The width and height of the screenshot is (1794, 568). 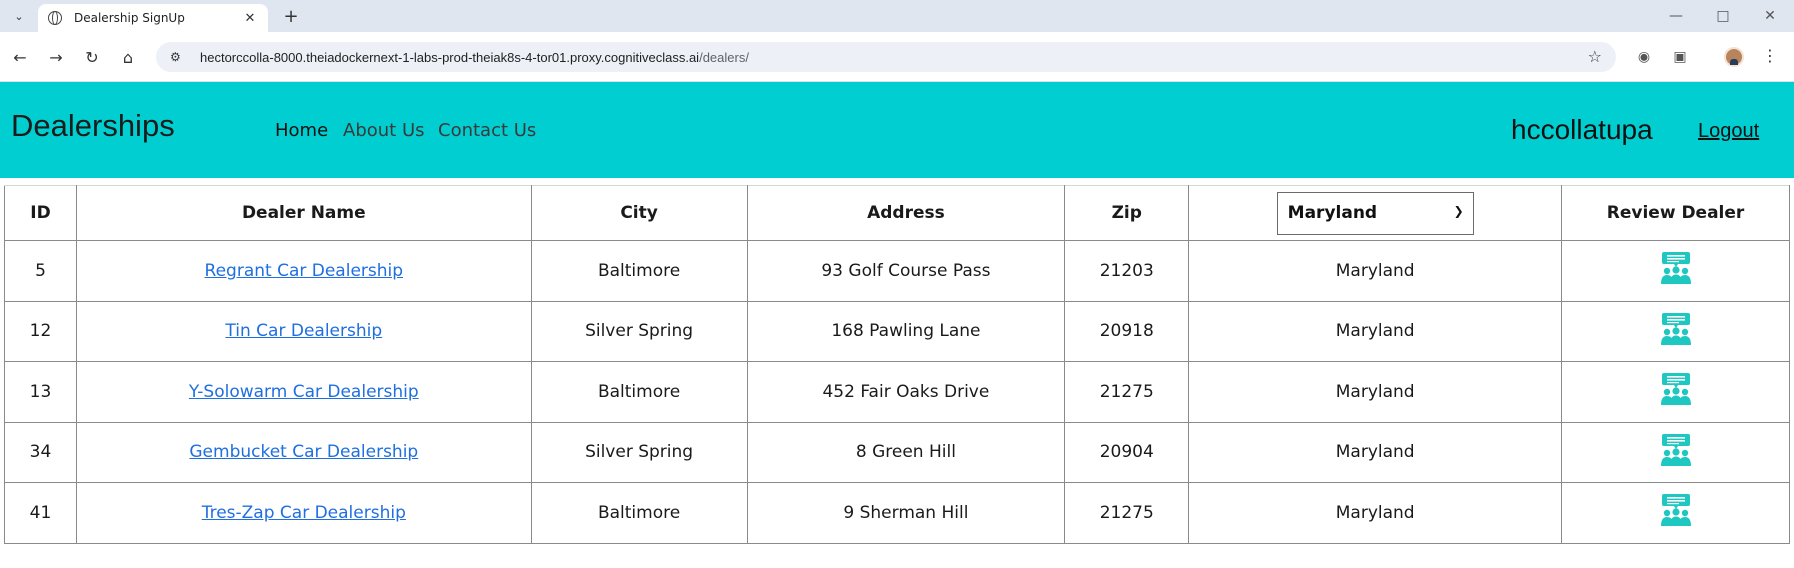 I want to click on tab-title: Dealership SignUp, so click(x=129, y=18).